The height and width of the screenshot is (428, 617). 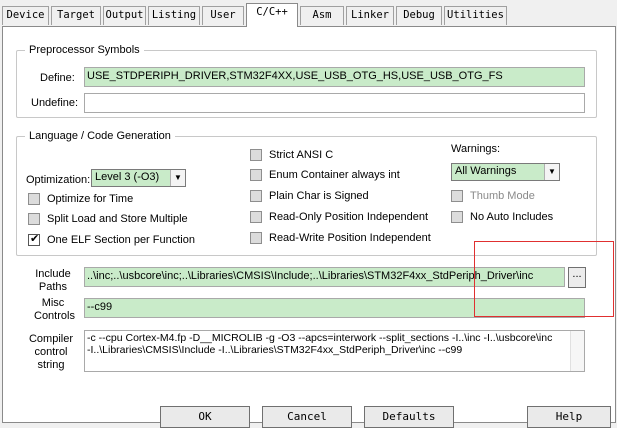 I want to click on tab-debug: Debug, so click(x=419, y=15).